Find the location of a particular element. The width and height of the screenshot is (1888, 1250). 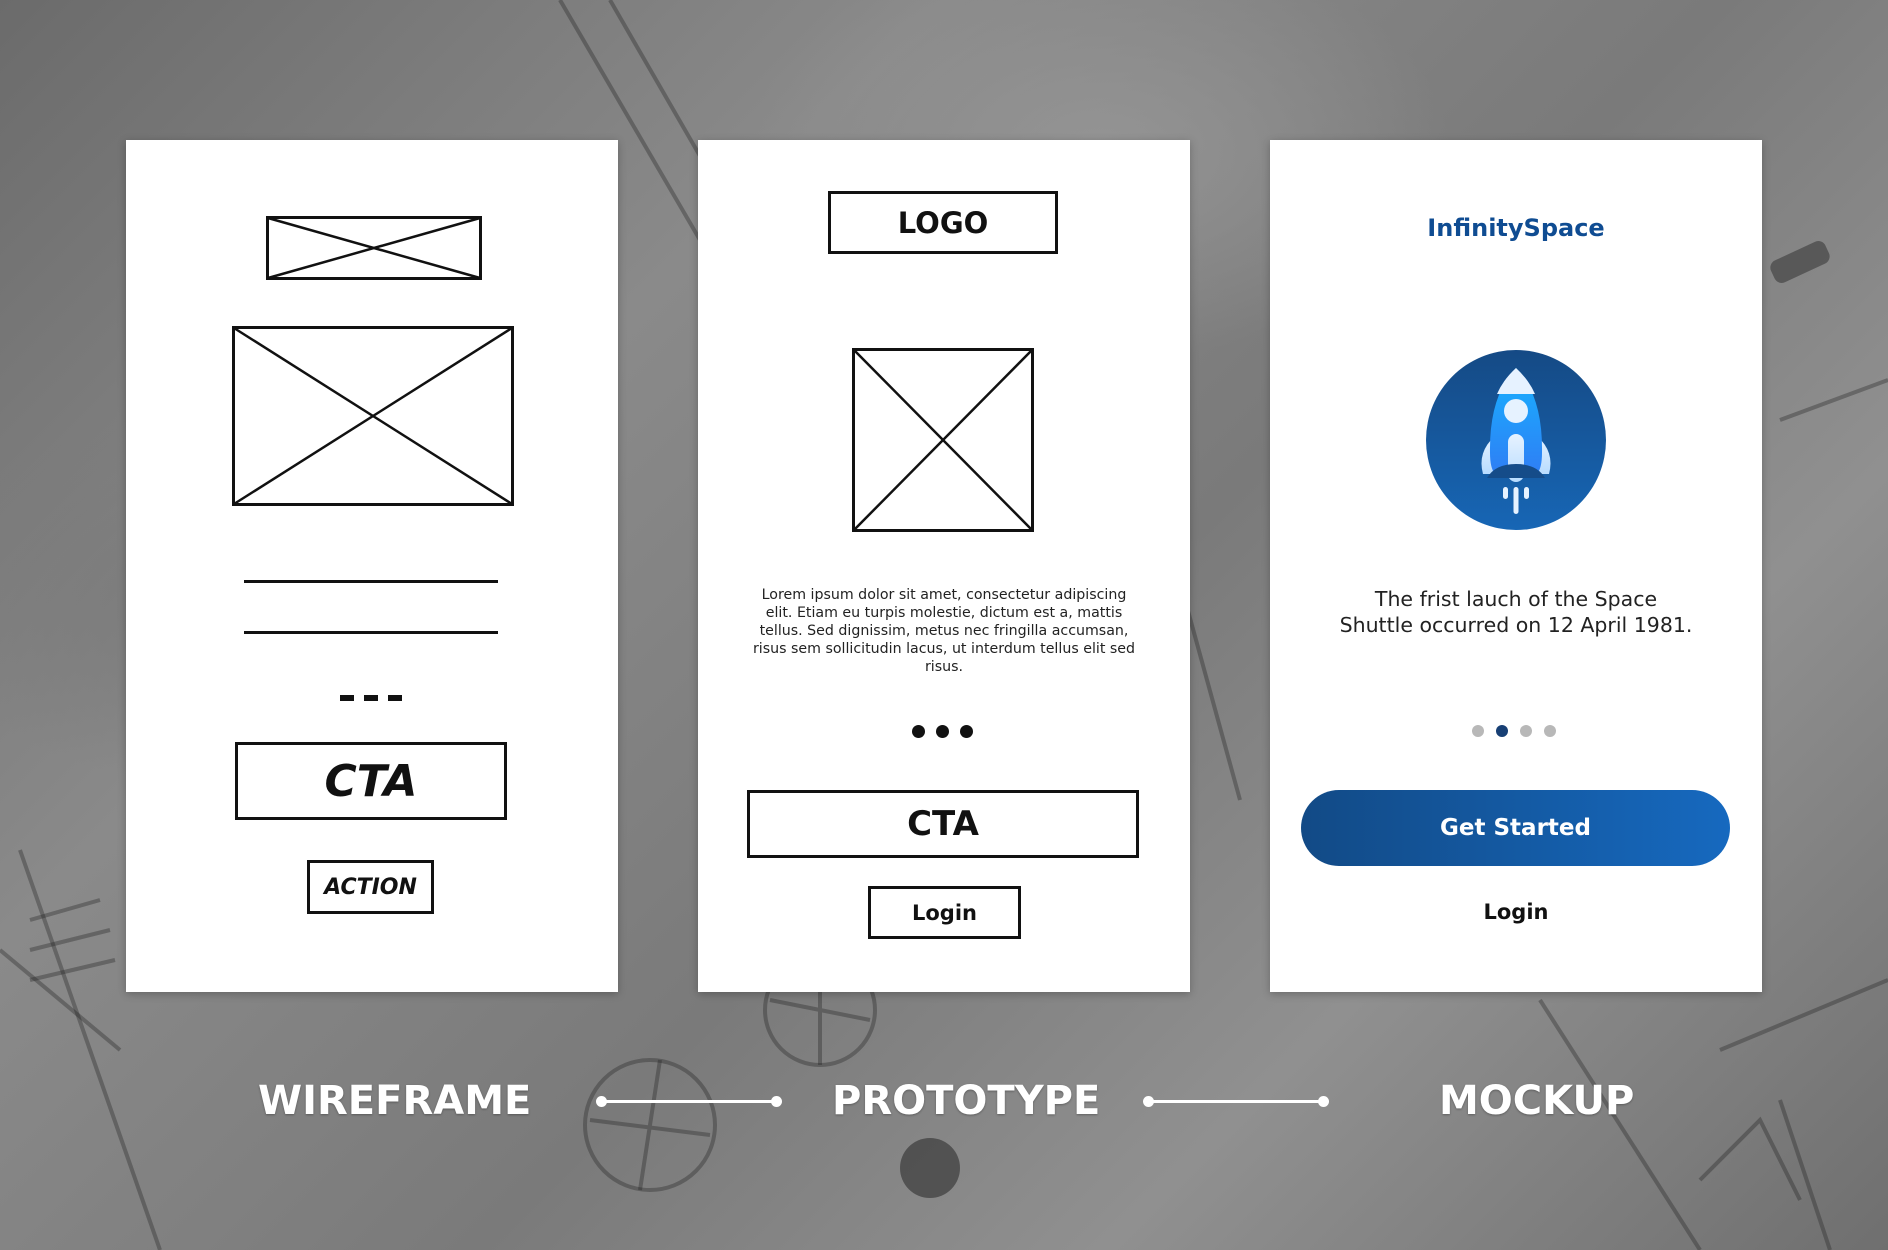

action-button: ACTION is located at coordinates (370, 887).